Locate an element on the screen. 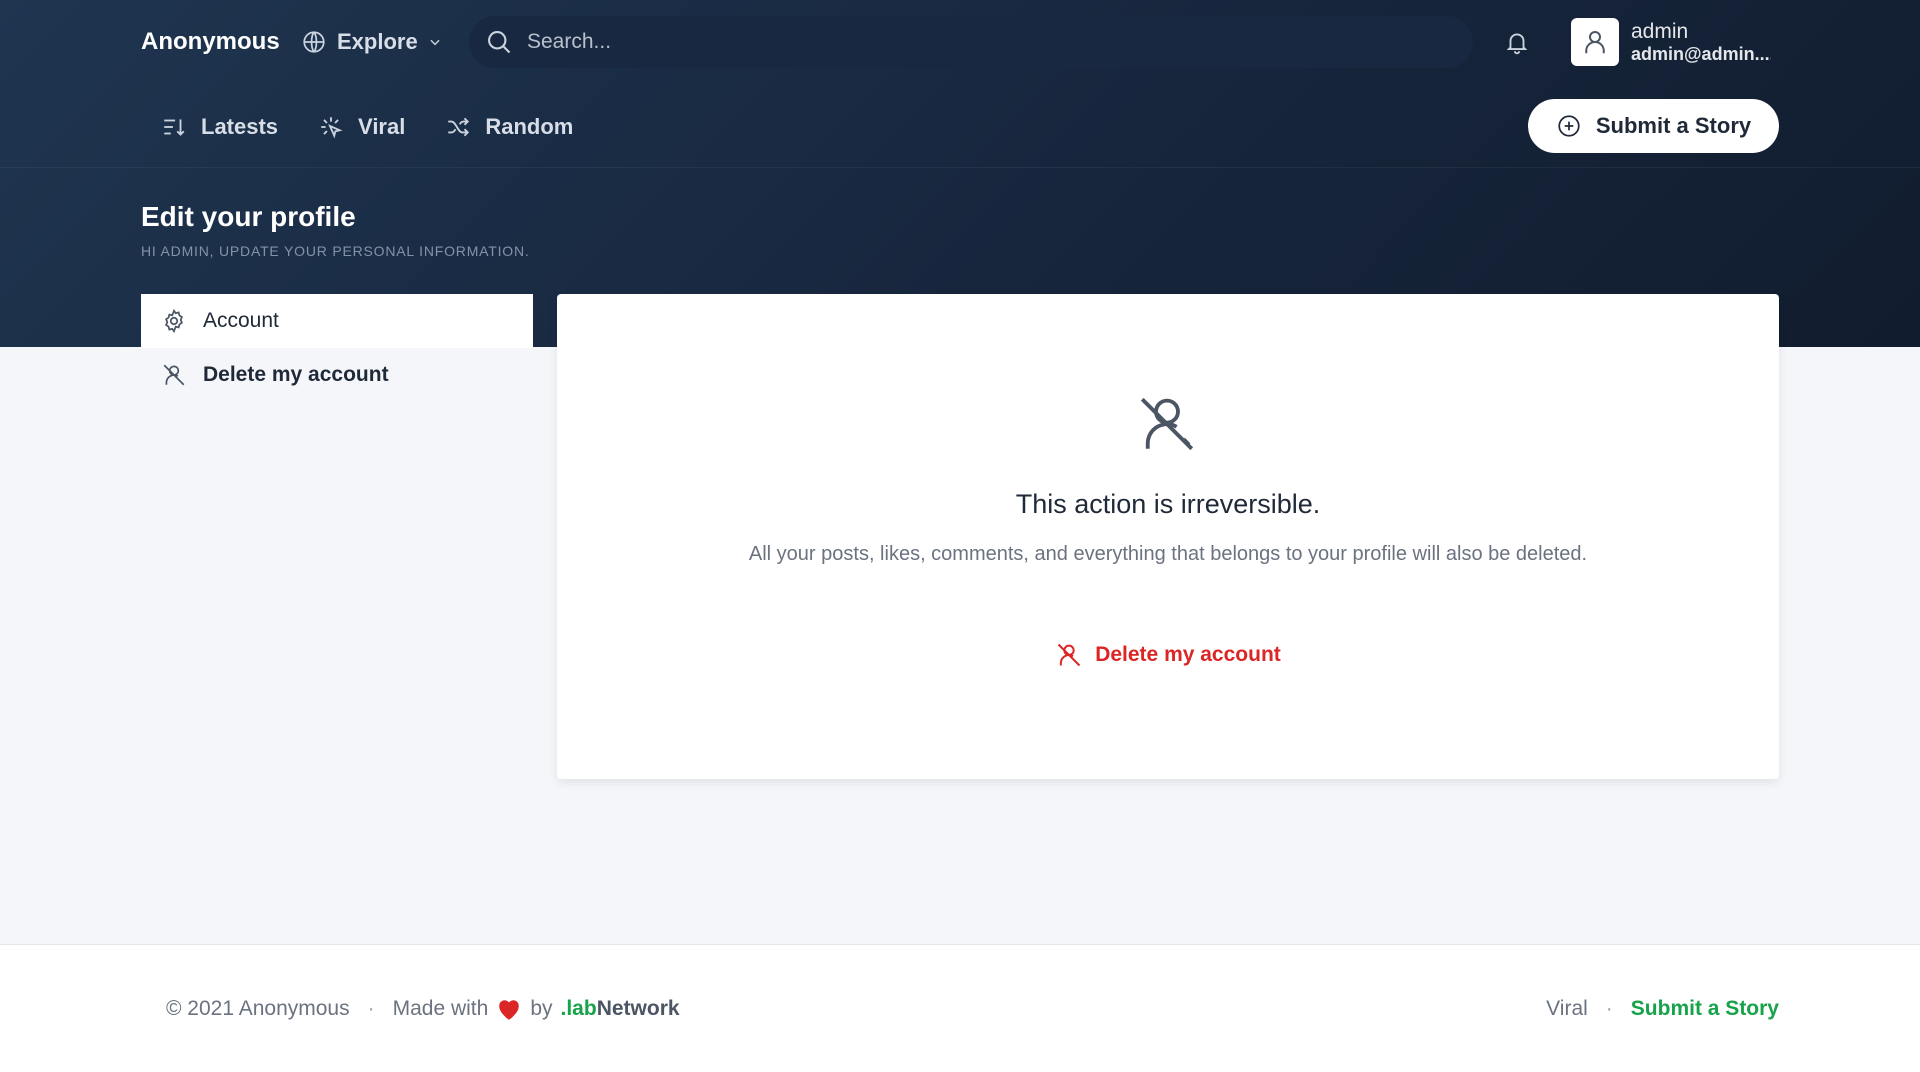 The height and width of the screenshot is (1072, 1920). nav-label-viral: Viral is located at coordinates (382, 126).